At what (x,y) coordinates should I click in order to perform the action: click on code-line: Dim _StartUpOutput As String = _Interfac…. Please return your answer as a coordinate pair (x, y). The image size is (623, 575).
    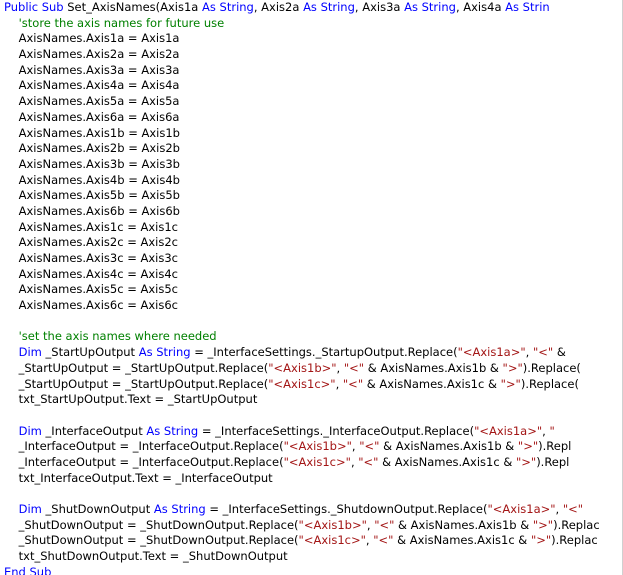
    Looking at the image, I should click on (302, 353).